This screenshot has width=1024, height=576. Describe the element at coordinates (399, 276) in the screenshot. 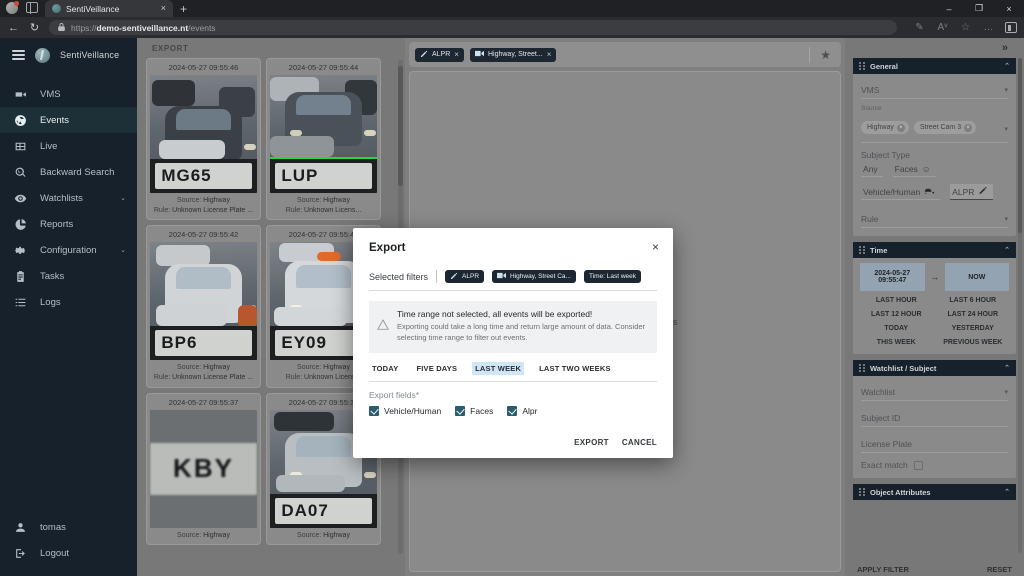

I see `selected-filters-label: Selected filters` at that location.